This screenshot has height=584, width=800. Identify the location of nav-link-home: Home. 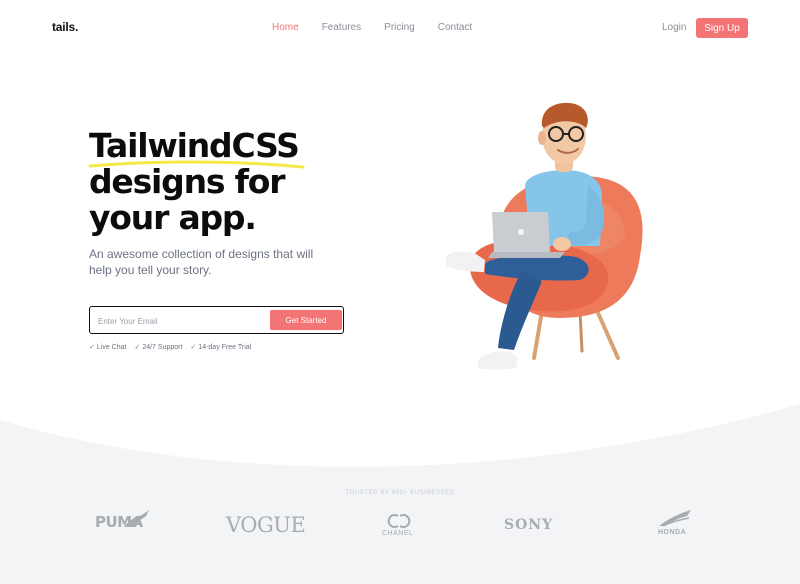
(285, 27).